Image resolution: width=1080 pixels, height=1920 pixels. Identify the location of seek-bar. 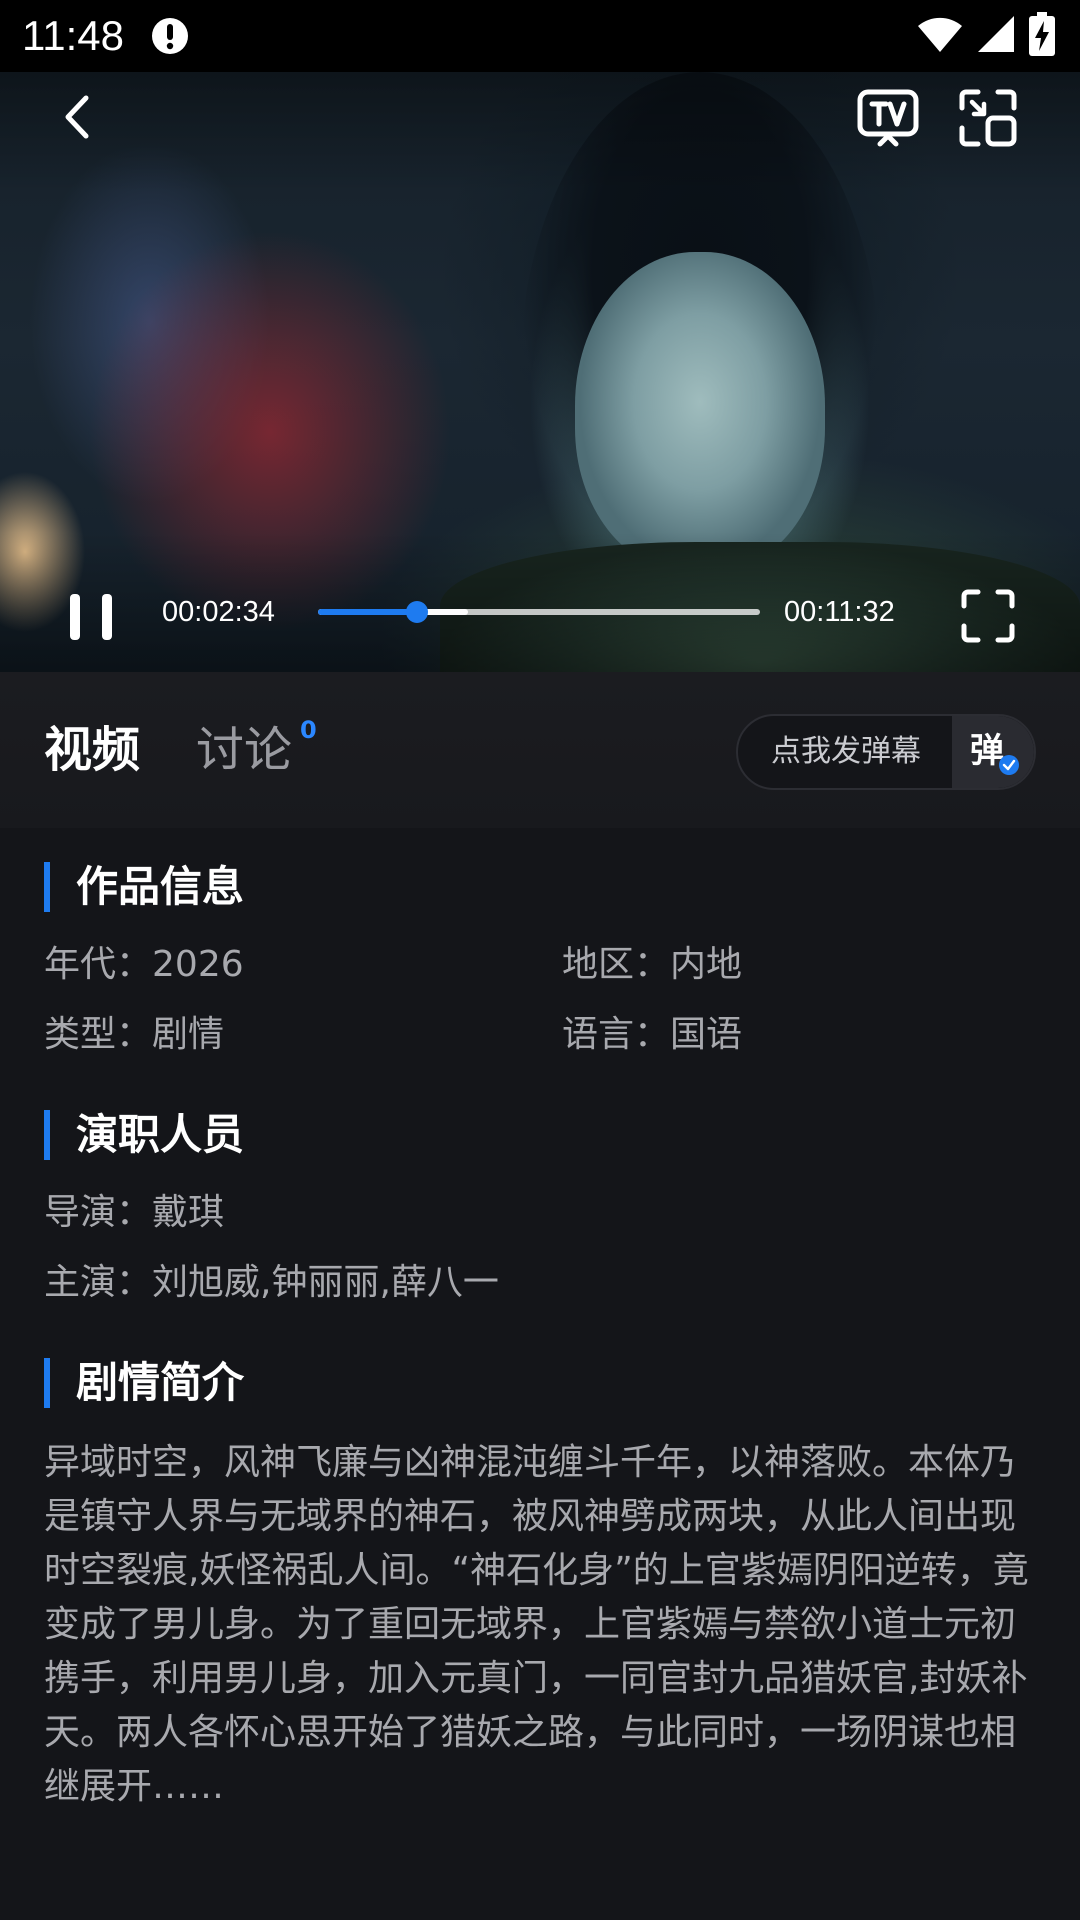
(539, 612).